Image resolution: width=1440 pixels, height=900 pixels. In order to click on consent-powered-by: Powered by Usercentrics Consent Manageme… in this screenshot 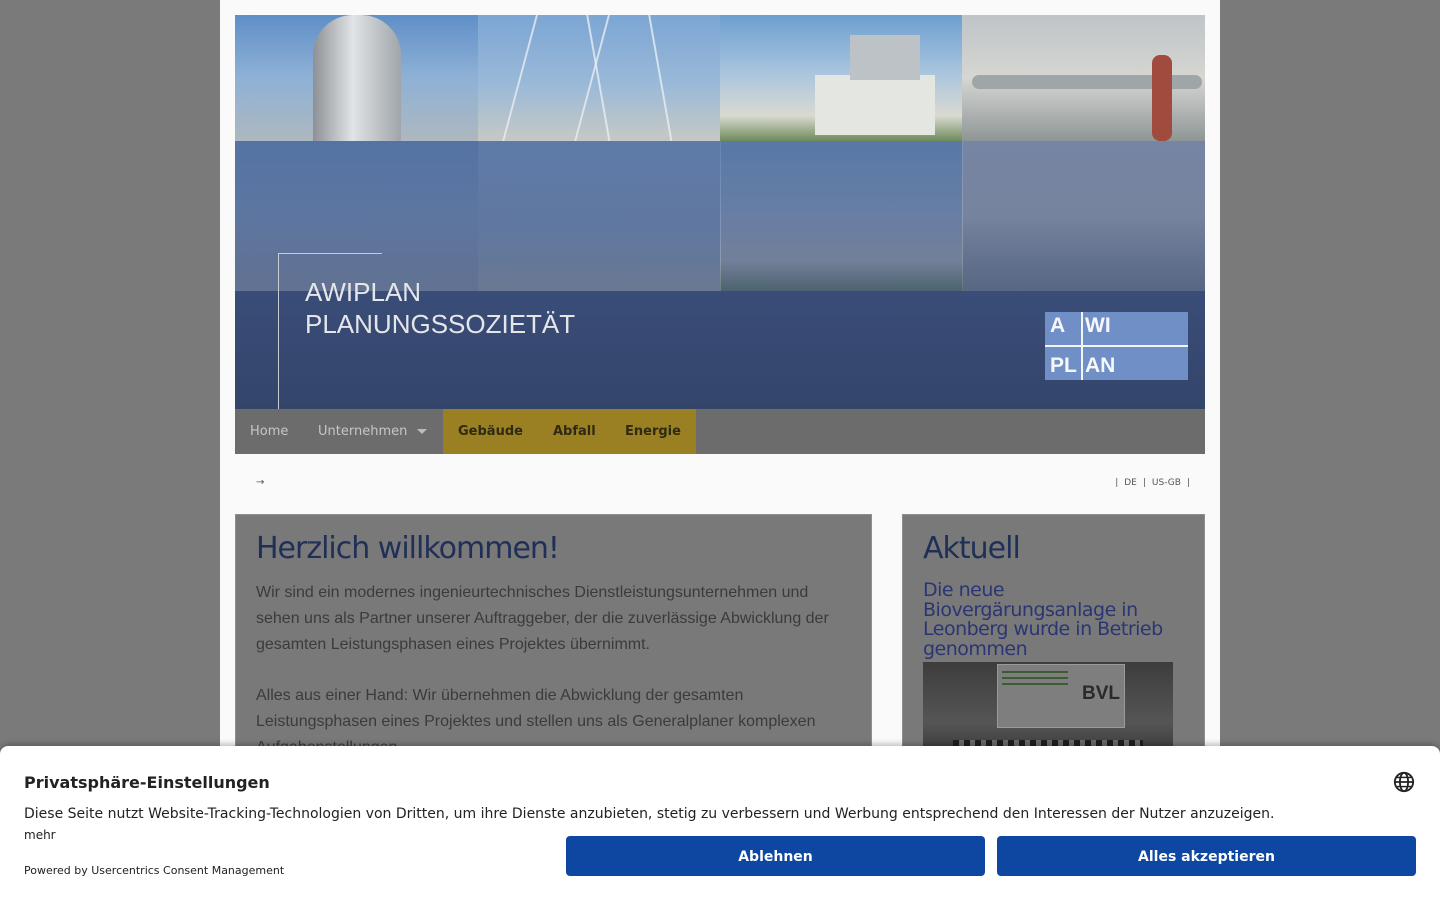, I will do `click(154, 870)`.